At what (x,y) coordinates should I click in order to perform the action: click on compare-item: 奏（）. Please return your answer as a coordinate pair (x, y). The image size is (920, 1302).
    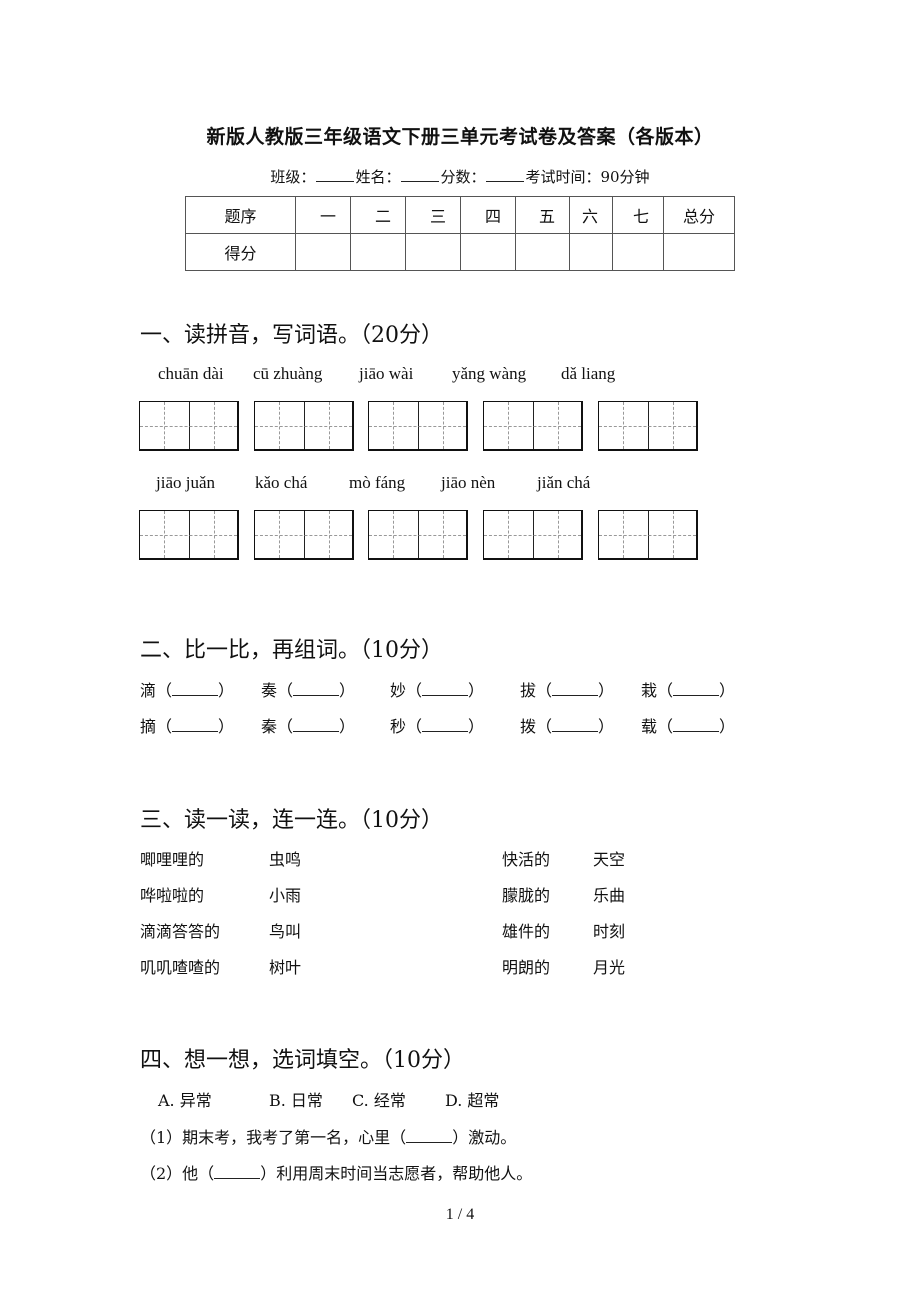
    Looking at the image, I should click on (308, 690).